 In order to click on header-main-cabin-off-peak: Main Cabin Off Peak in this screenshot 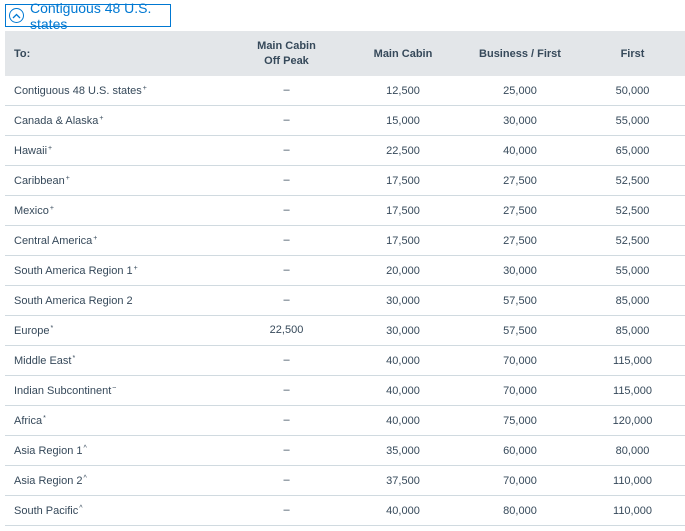, I will do `click(286, 53)`.